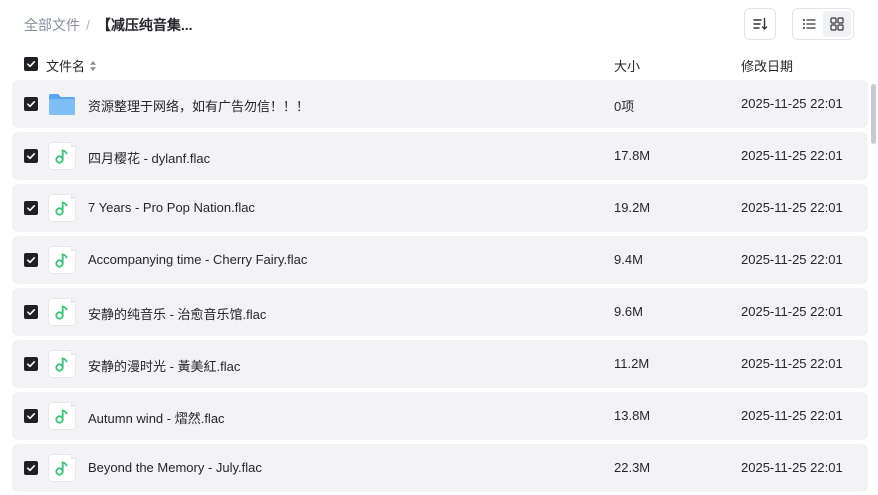  I want to click on file-name: 四月樱花 - dylanf.flac, so click(149, 157).